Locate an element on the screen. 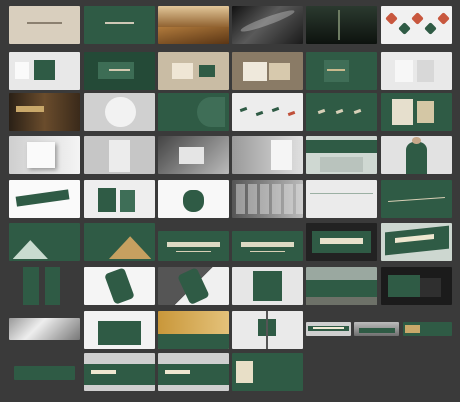 Image resolution: width=460 pixels, height=402 pixels. green-tote-mockup is located at coordinates (119, 330).